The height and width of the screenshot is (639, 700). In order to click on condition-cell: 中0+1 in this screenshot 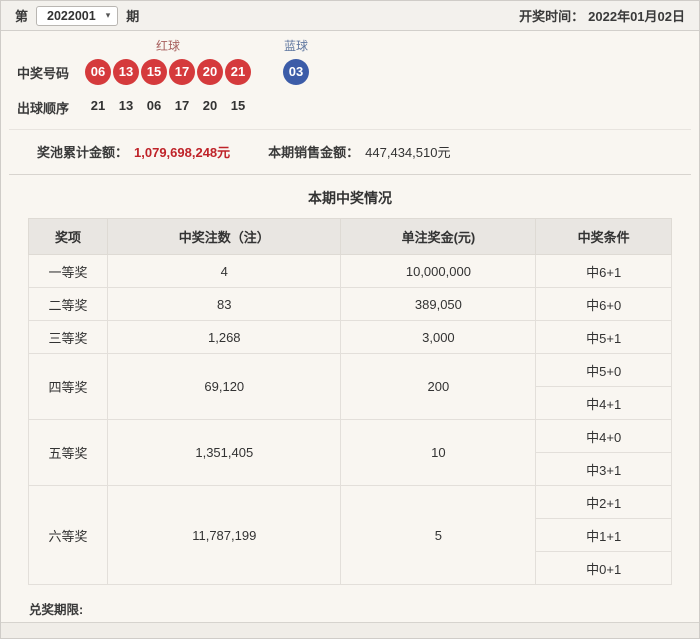, I will do `click(603, 568)`.